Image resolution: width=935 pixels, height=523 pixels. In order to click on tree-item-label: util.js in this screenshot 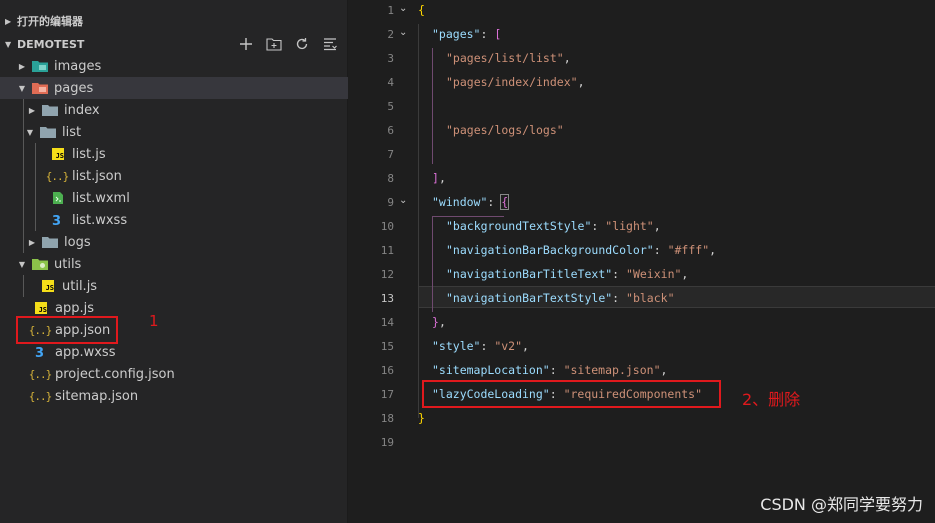, I will do `click(80, 286)`.